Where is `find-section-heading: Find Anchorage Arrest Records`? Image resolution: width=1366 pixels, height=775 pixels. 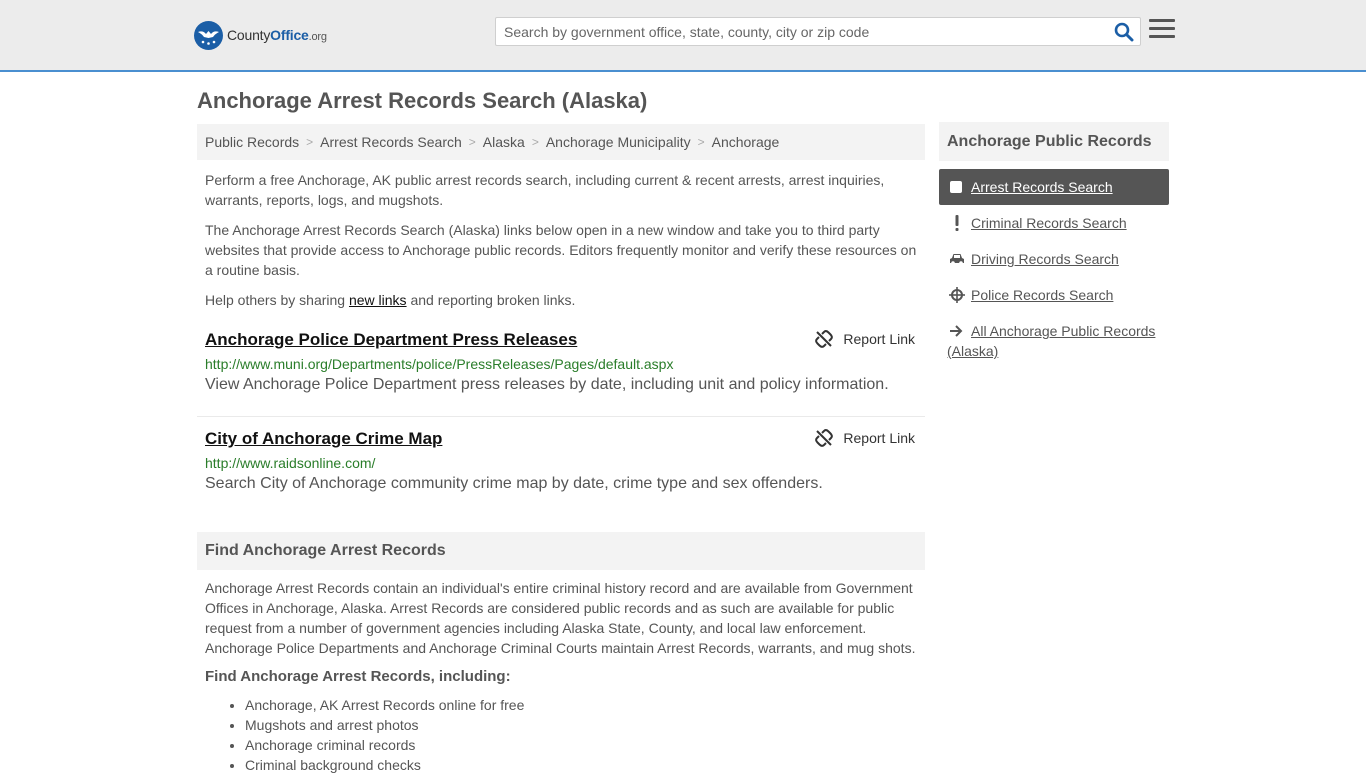
find-section-heading: Find Anchorage Arrest Records is located at coordinates (561, 551).